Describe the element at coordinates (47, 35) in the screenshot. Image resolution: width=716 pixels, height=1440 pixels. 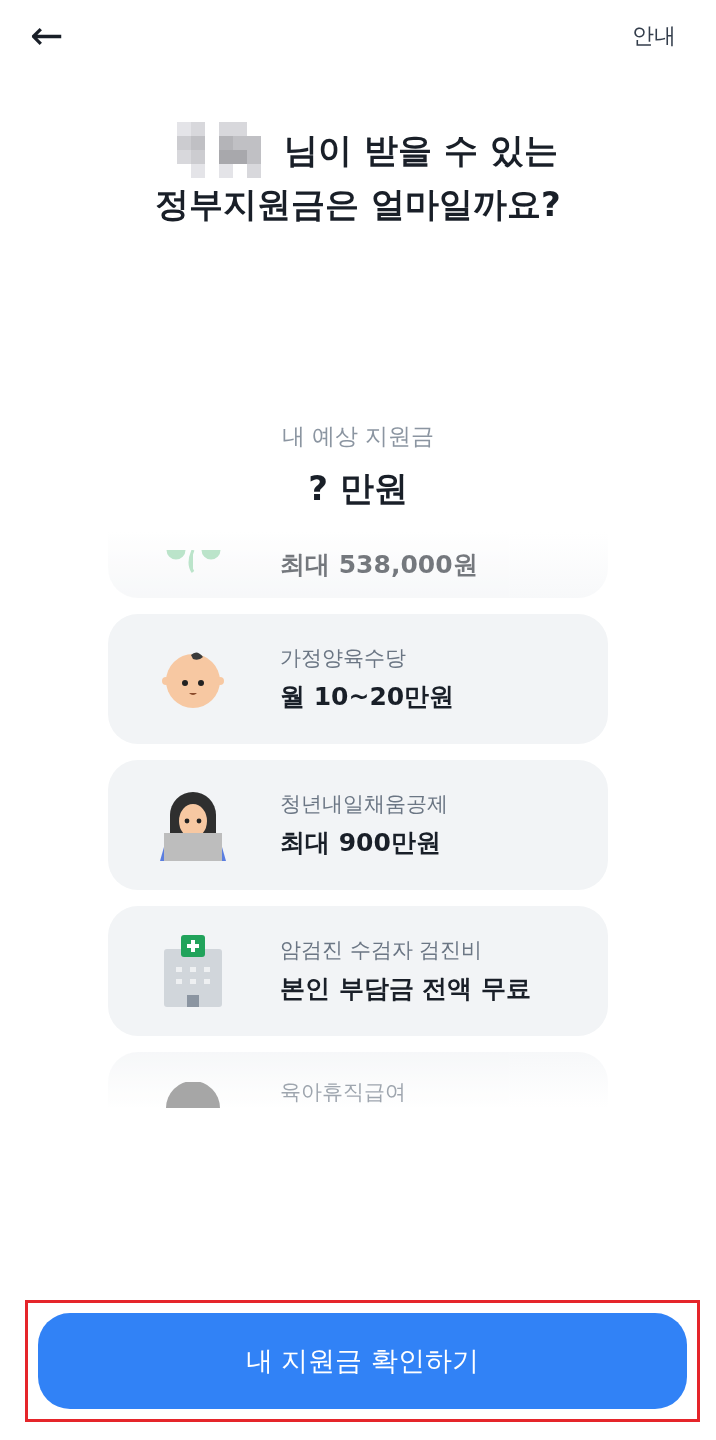
I see `back-button: ←` at that location.